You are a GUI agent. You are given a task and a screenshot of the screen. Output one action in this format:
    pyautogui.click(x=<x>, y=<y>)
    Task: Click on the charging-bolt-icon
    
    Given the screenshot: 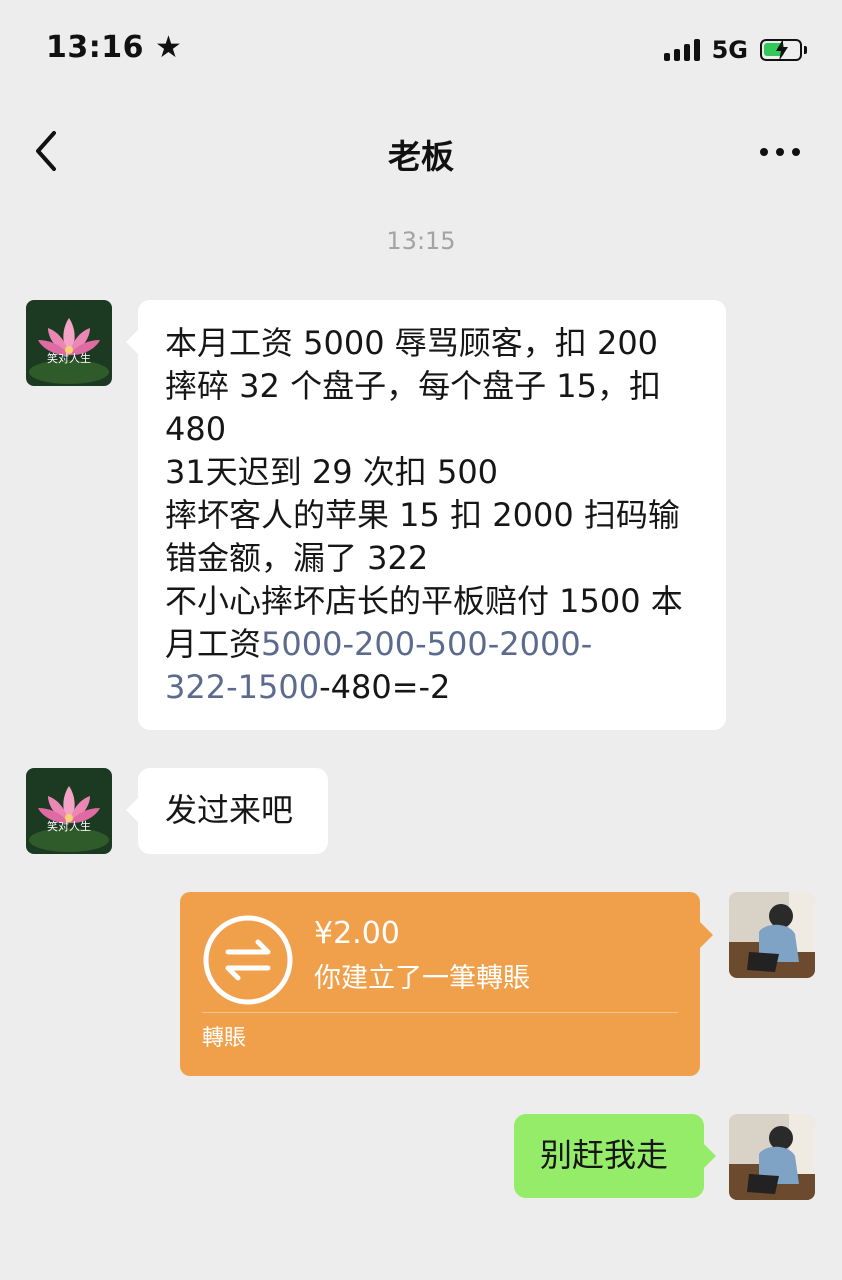 What is the action you would take?
    pyautogui.click(x=782, y=50)
    